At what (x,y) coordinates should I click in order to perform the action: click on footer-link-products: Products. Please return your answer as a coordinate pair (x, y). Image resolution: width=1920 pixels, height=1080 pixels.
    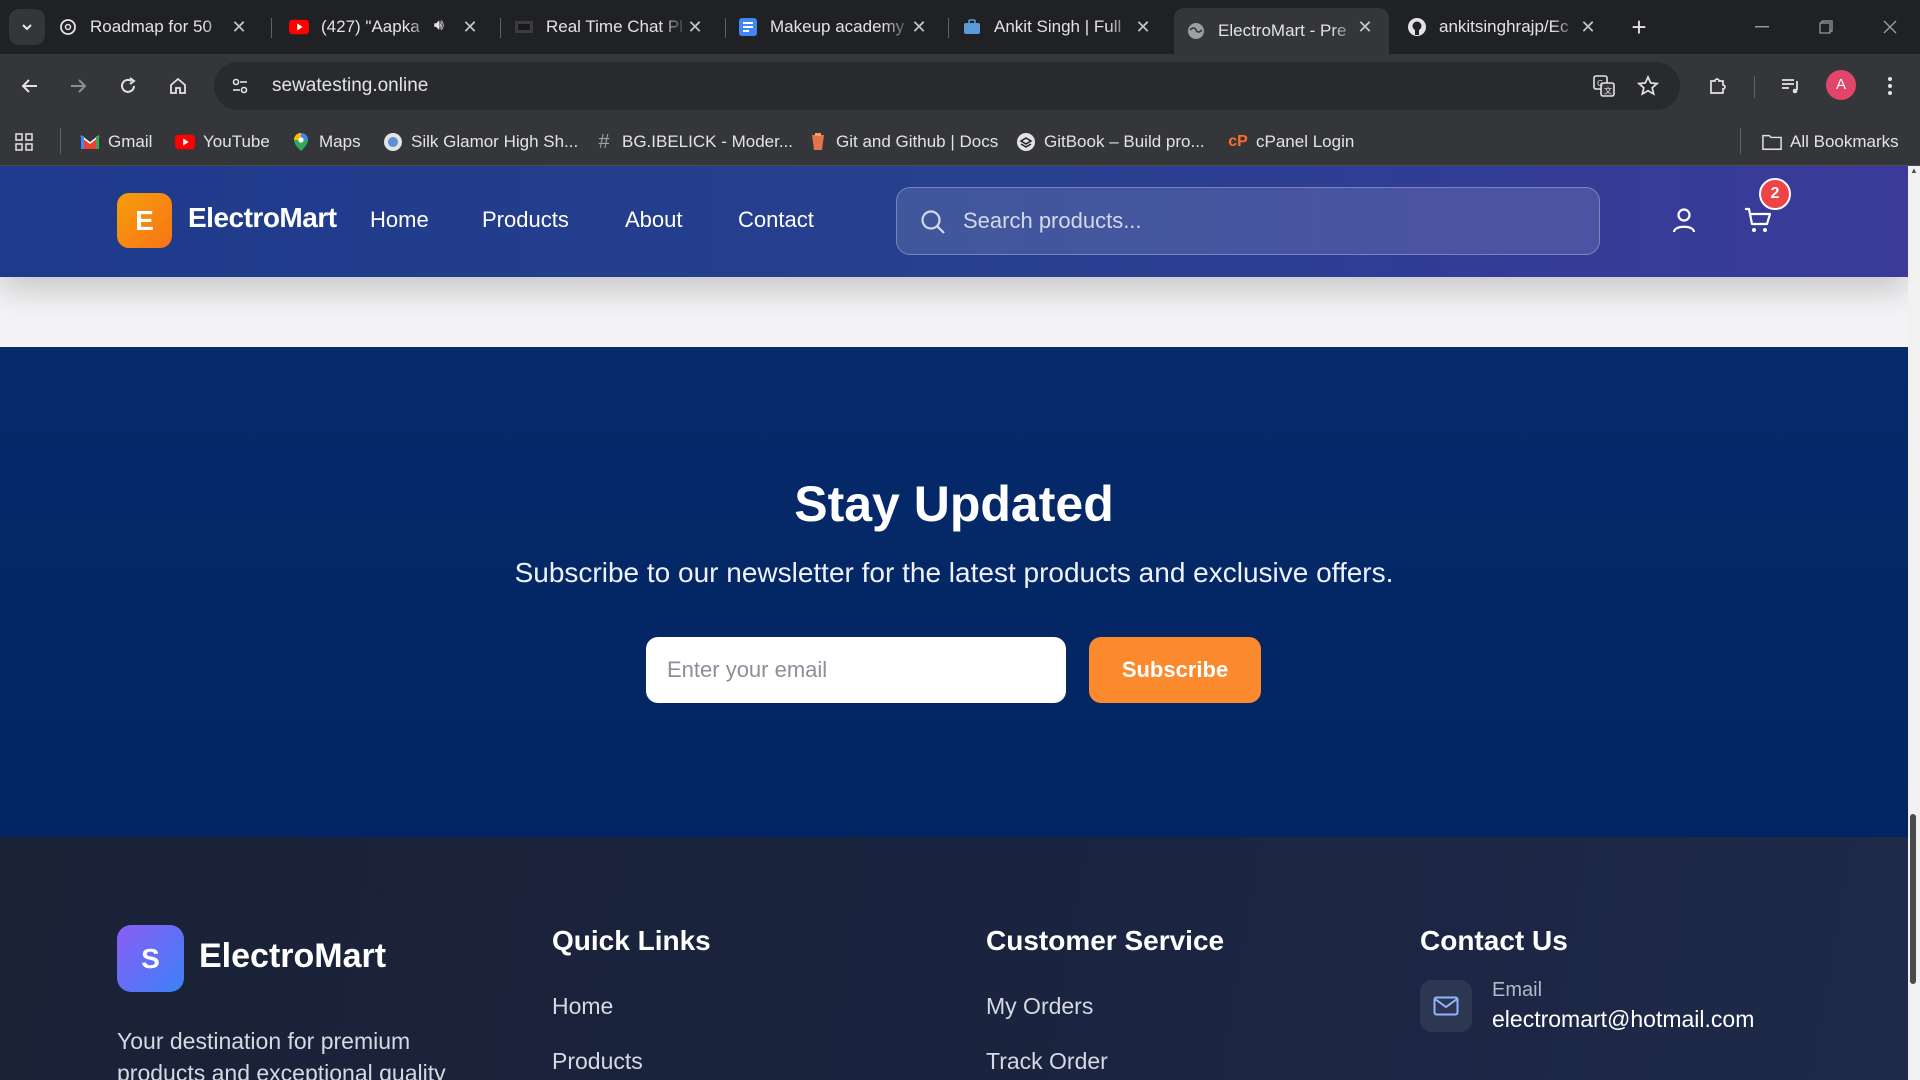
    Looking at the image, I should click on (597, 1061).